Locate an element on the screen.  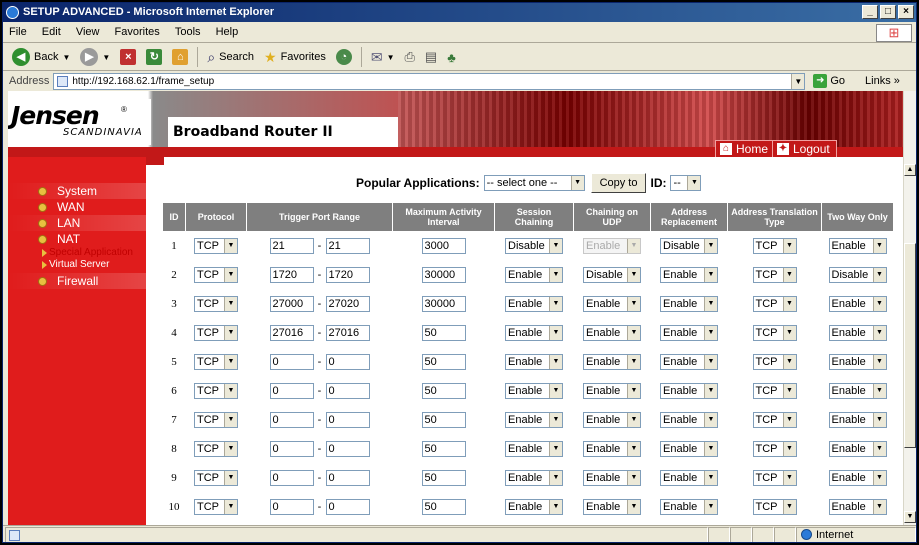
port-to-input: 27020 is located at coordinates (347, 304).